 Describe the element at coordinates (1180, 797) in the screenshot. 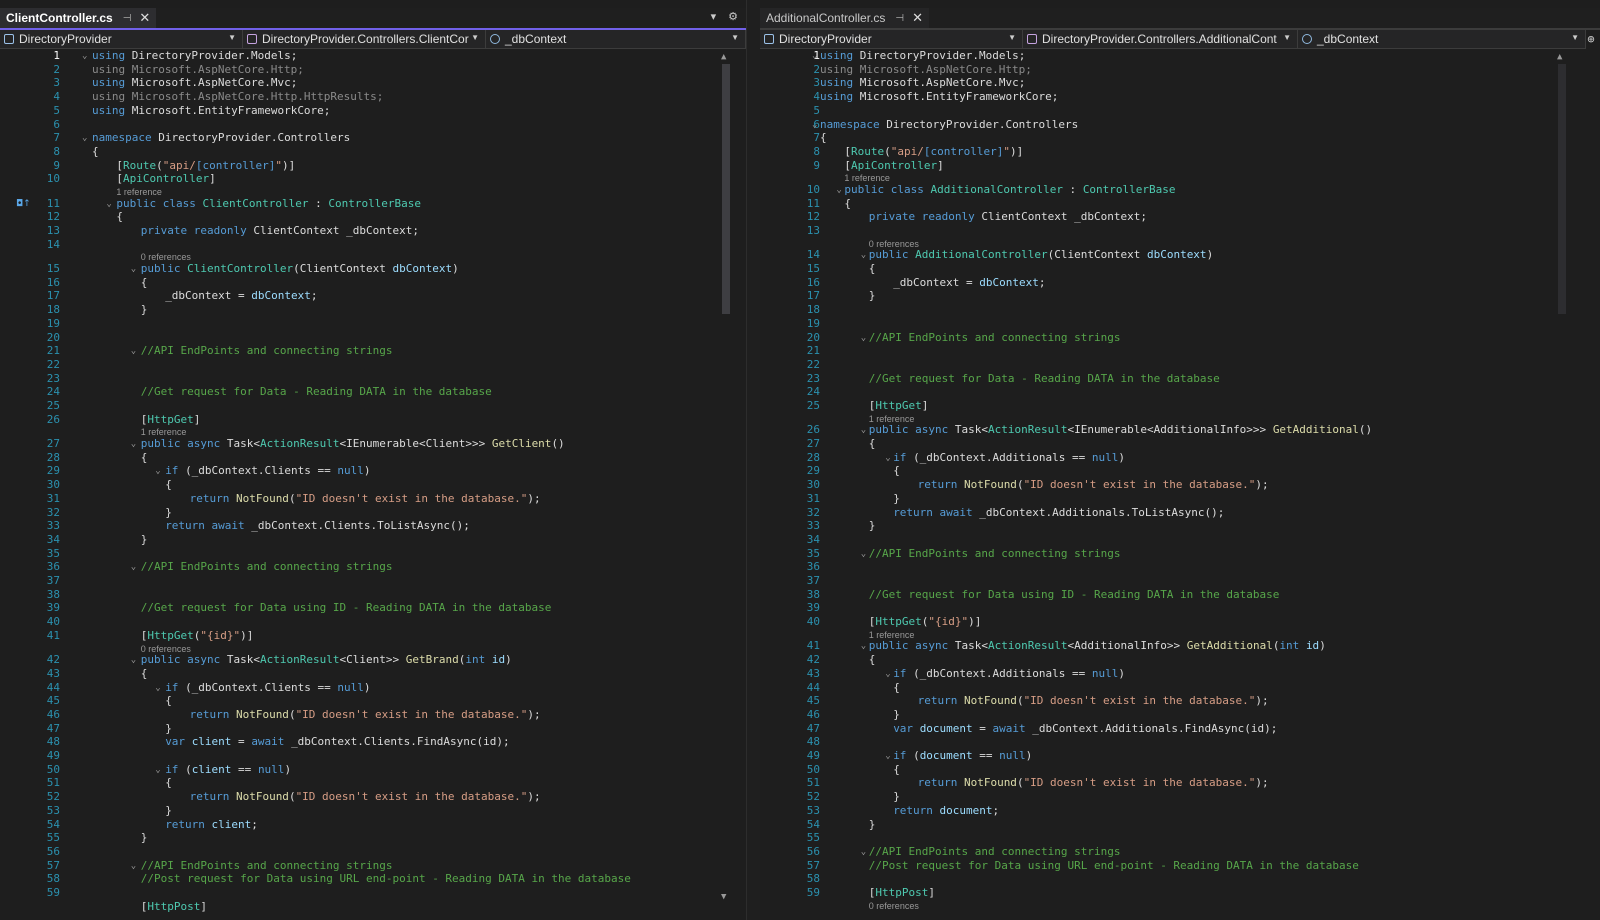

I see `code-line: 52}` at that location.